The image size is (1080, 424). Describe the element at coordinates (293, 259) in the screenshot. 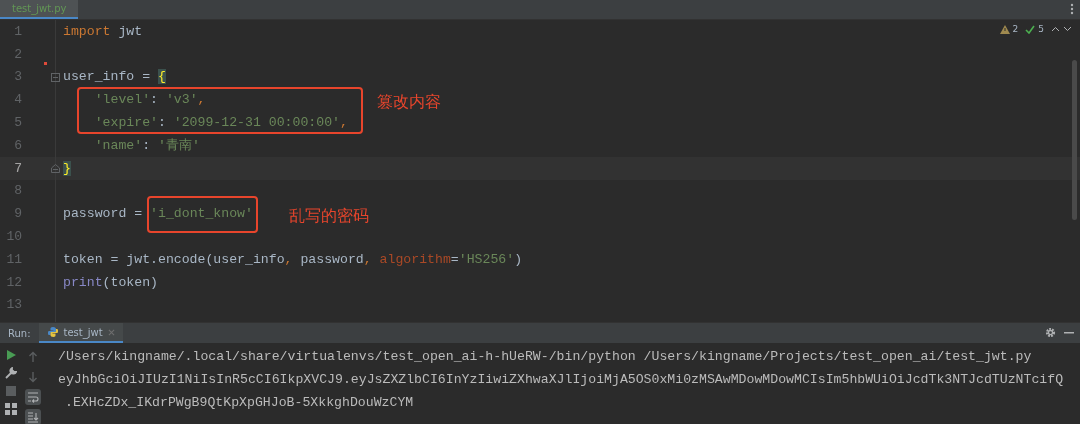

I see `code-line: token = jwt.encode(user_info, password, algorithm='HS256')` at that location.